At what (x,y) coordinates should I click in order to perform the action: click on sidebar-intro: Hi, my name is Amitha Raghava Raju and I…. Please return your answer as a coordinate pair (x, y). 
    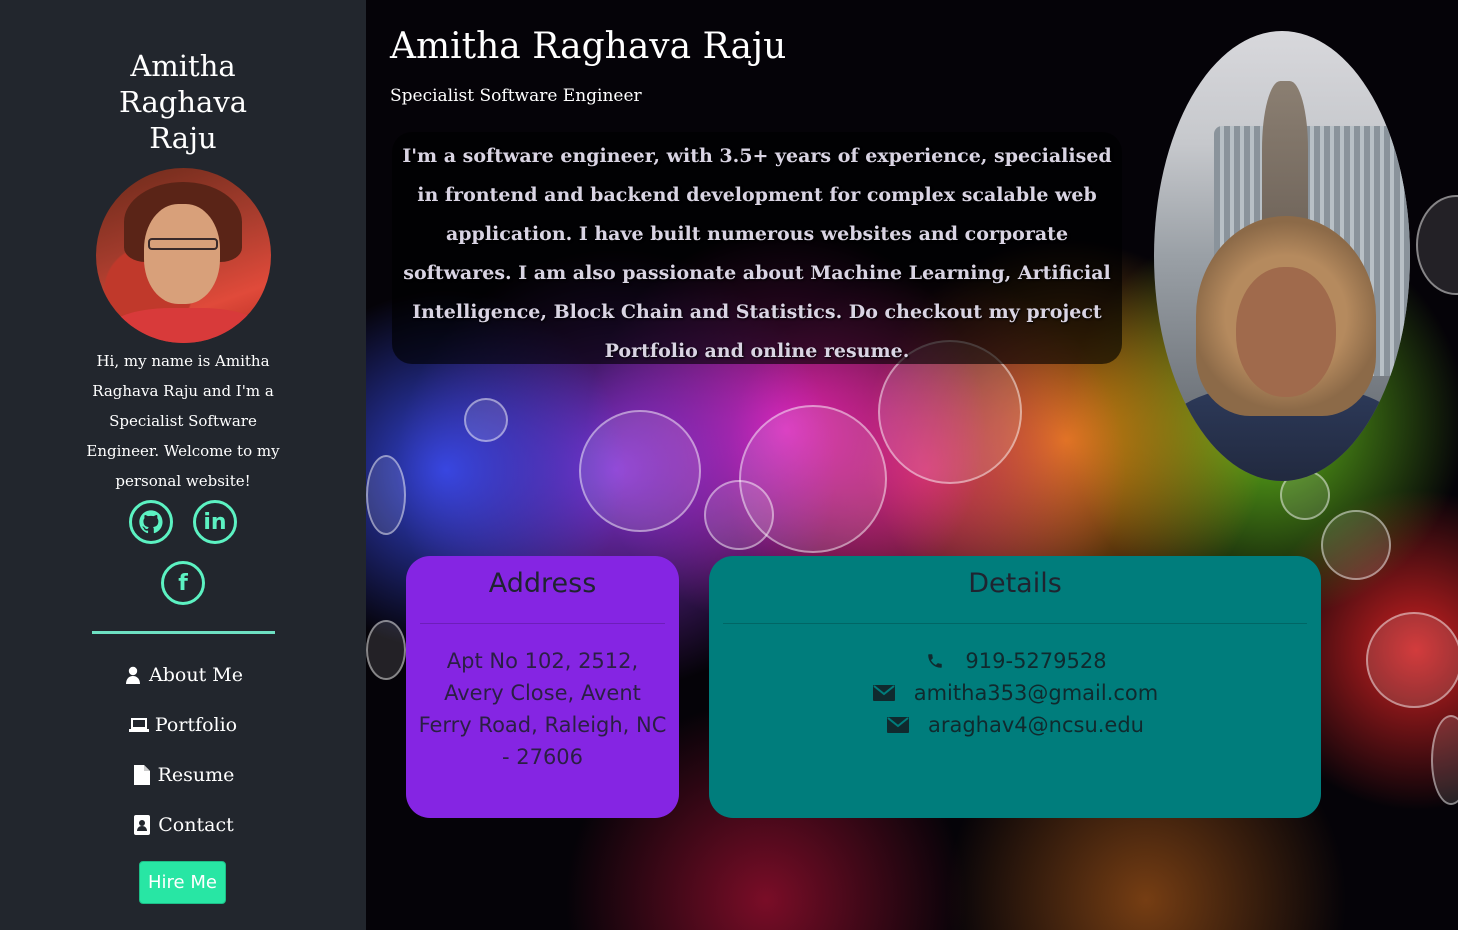
    Looking at the image, I should click on (183, 421).